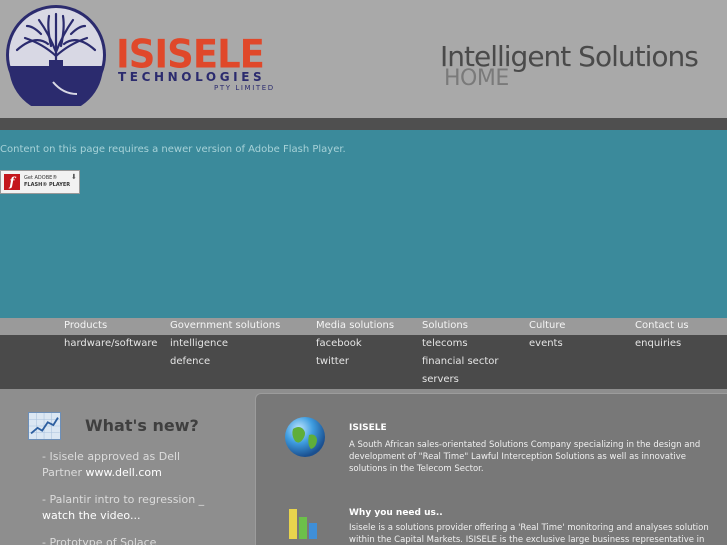 The image size is (727, 545). Describe the element at coordinates (355, 325) in the screenshot. I see `nav-media-solutions: Media solutions` at that location.